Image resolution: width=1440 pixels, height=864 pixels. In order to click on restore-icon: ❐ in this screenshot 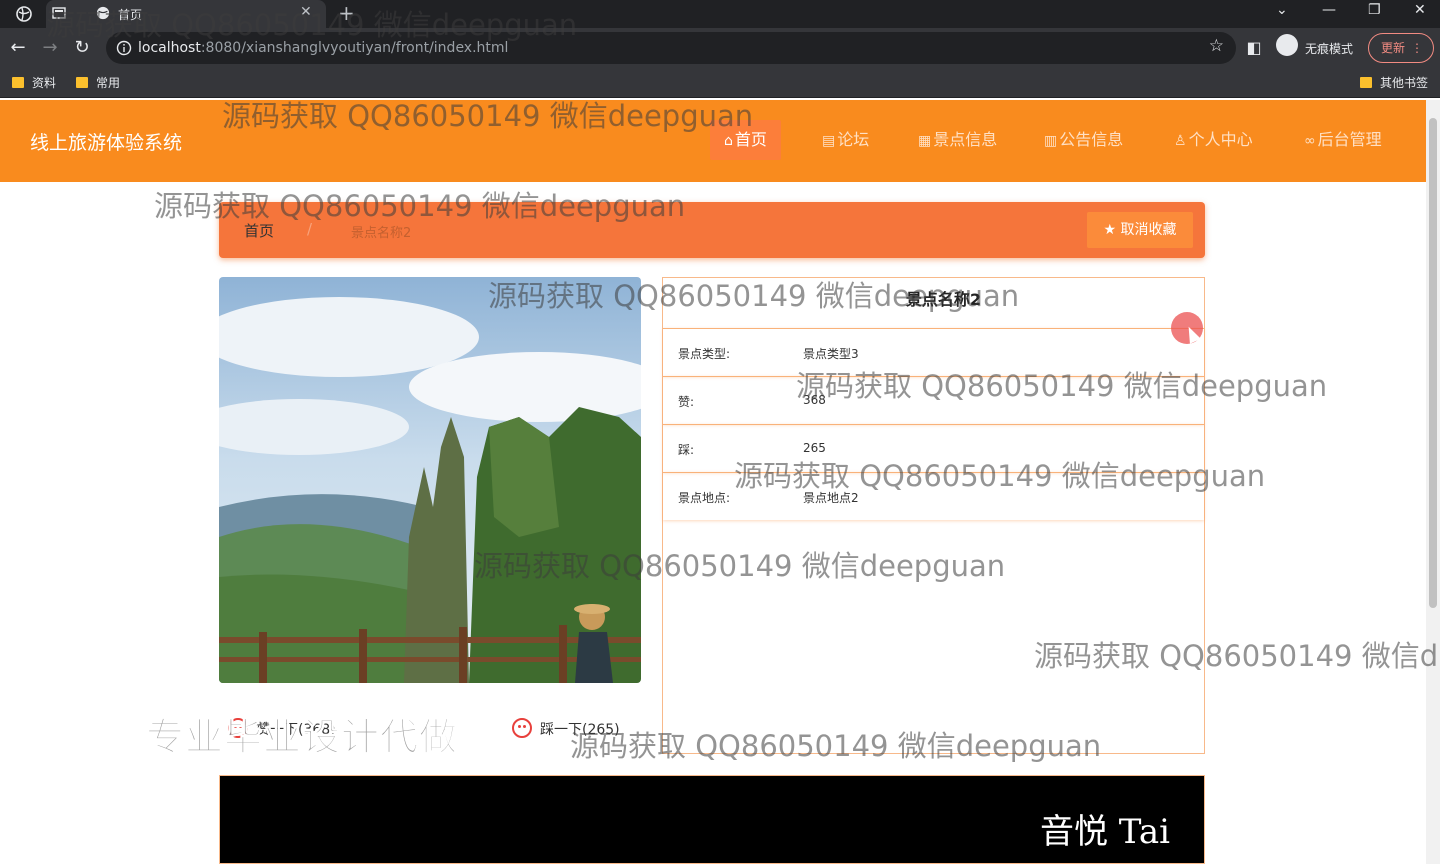, I will do `click(1374, 10)`.